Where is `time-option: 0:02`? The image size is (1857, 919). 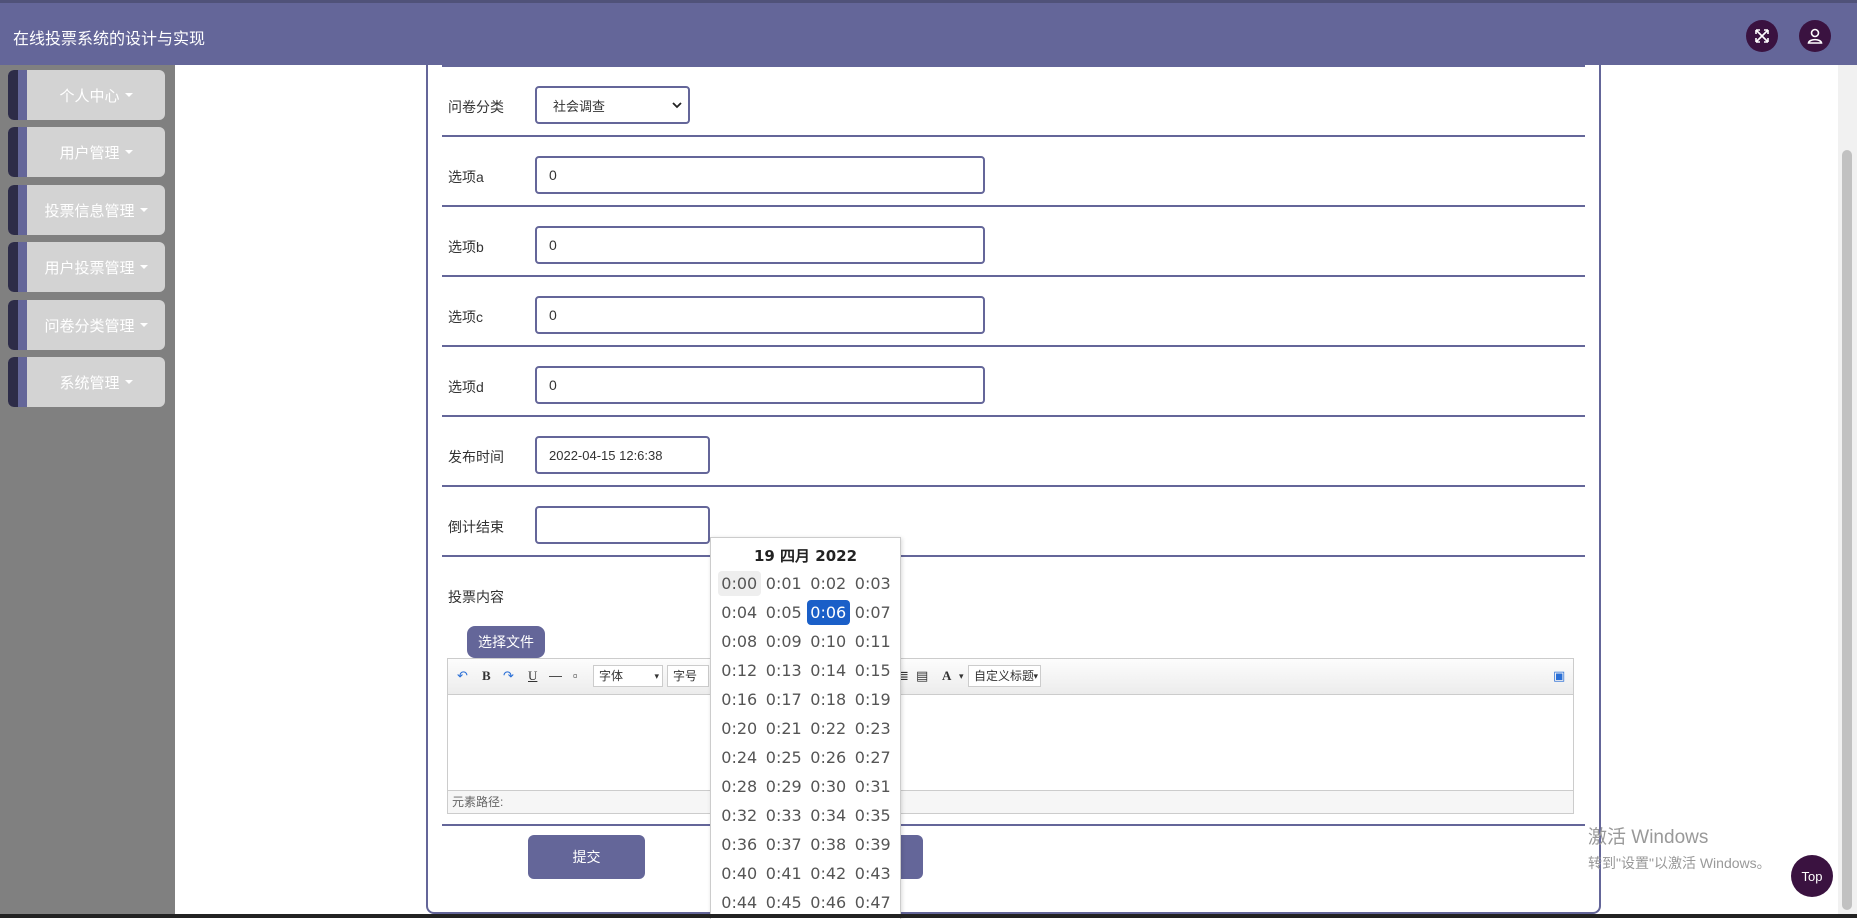 time-option: 0:02 is located at coordinates (828, 583).